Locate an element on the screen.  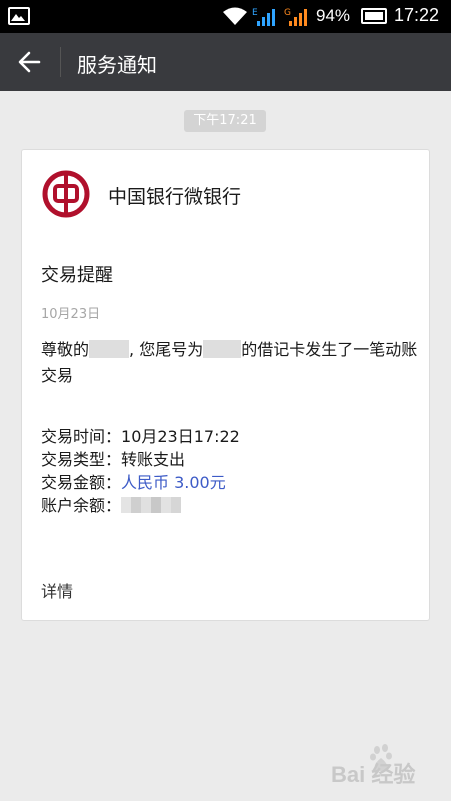
body-prefix: 尊敬的 is located at coordinates (65, 349).